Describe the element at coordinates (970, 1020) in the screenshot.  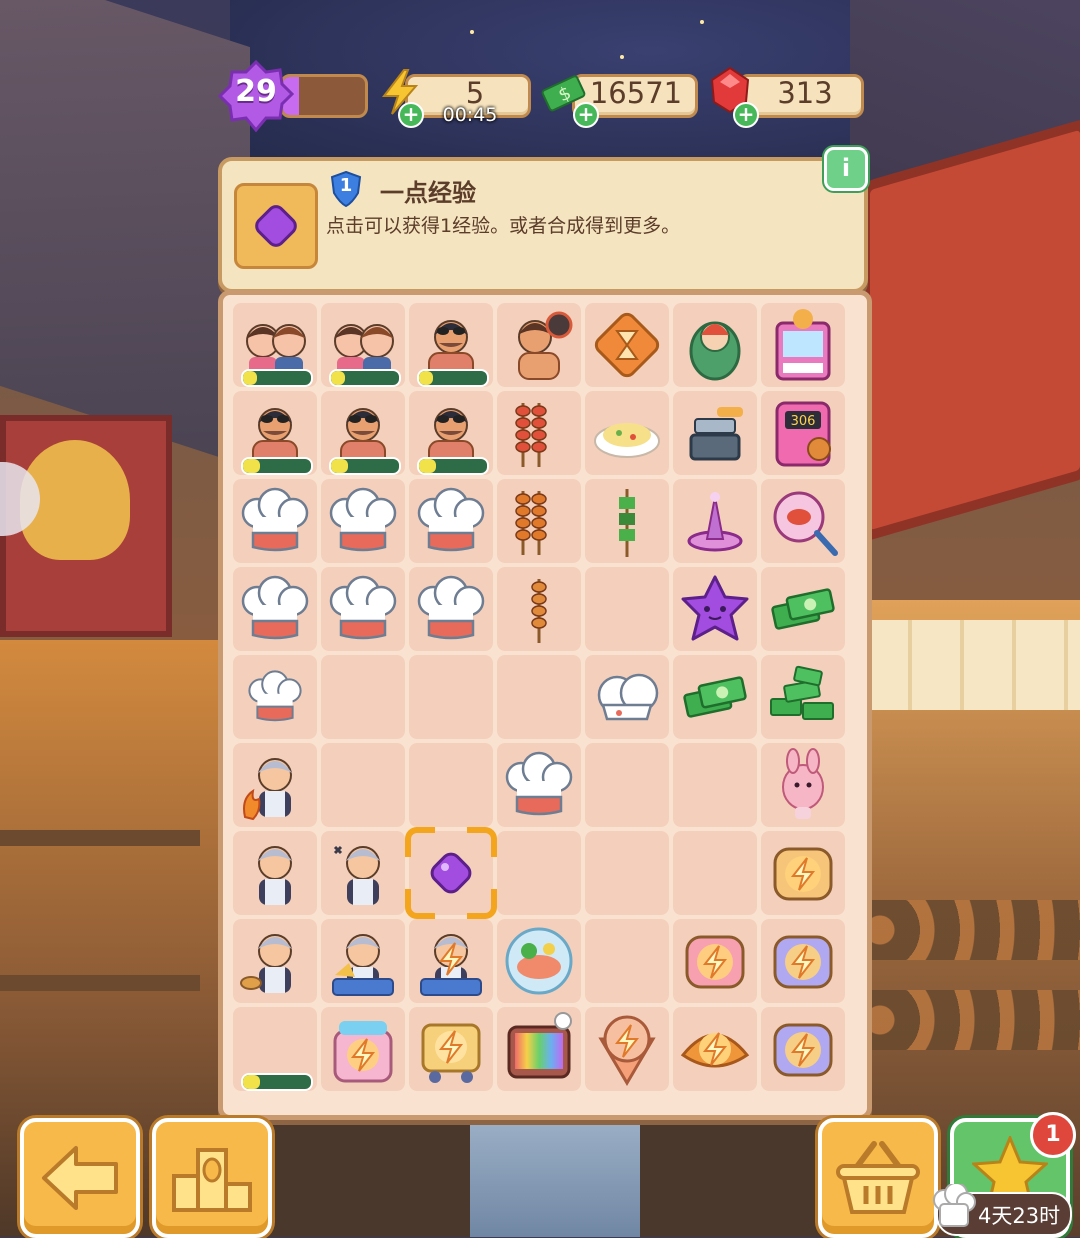
I see `food-display` at that location.